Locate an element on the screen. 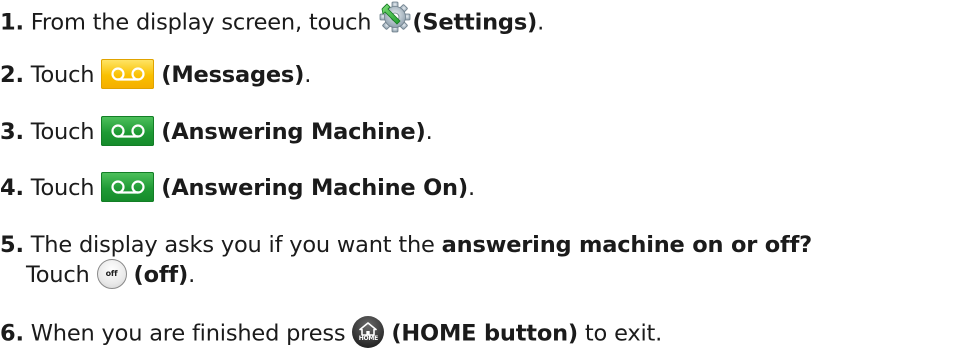  answering-machine-icon is located at coordinates (128, 130).